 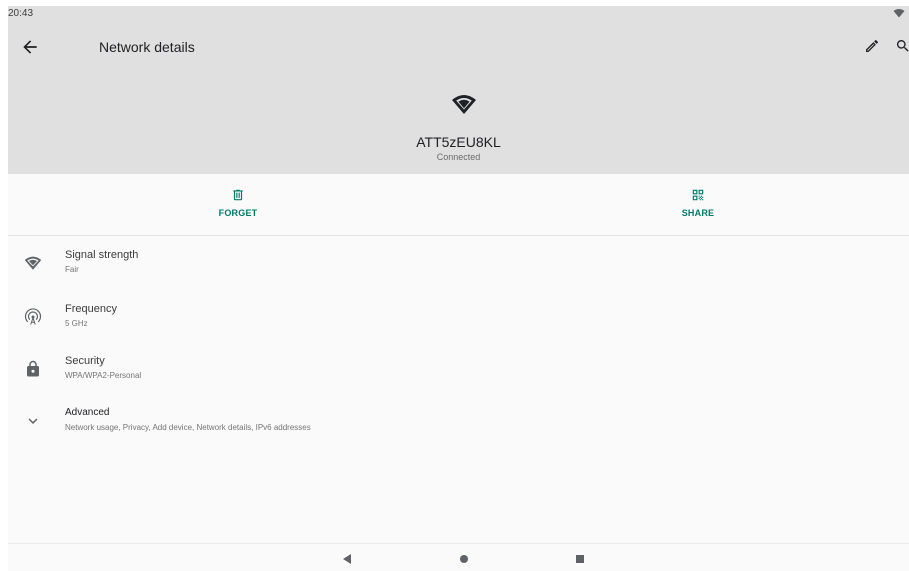 I want to click on share-button: SHARE, so click(x=698, y=208).